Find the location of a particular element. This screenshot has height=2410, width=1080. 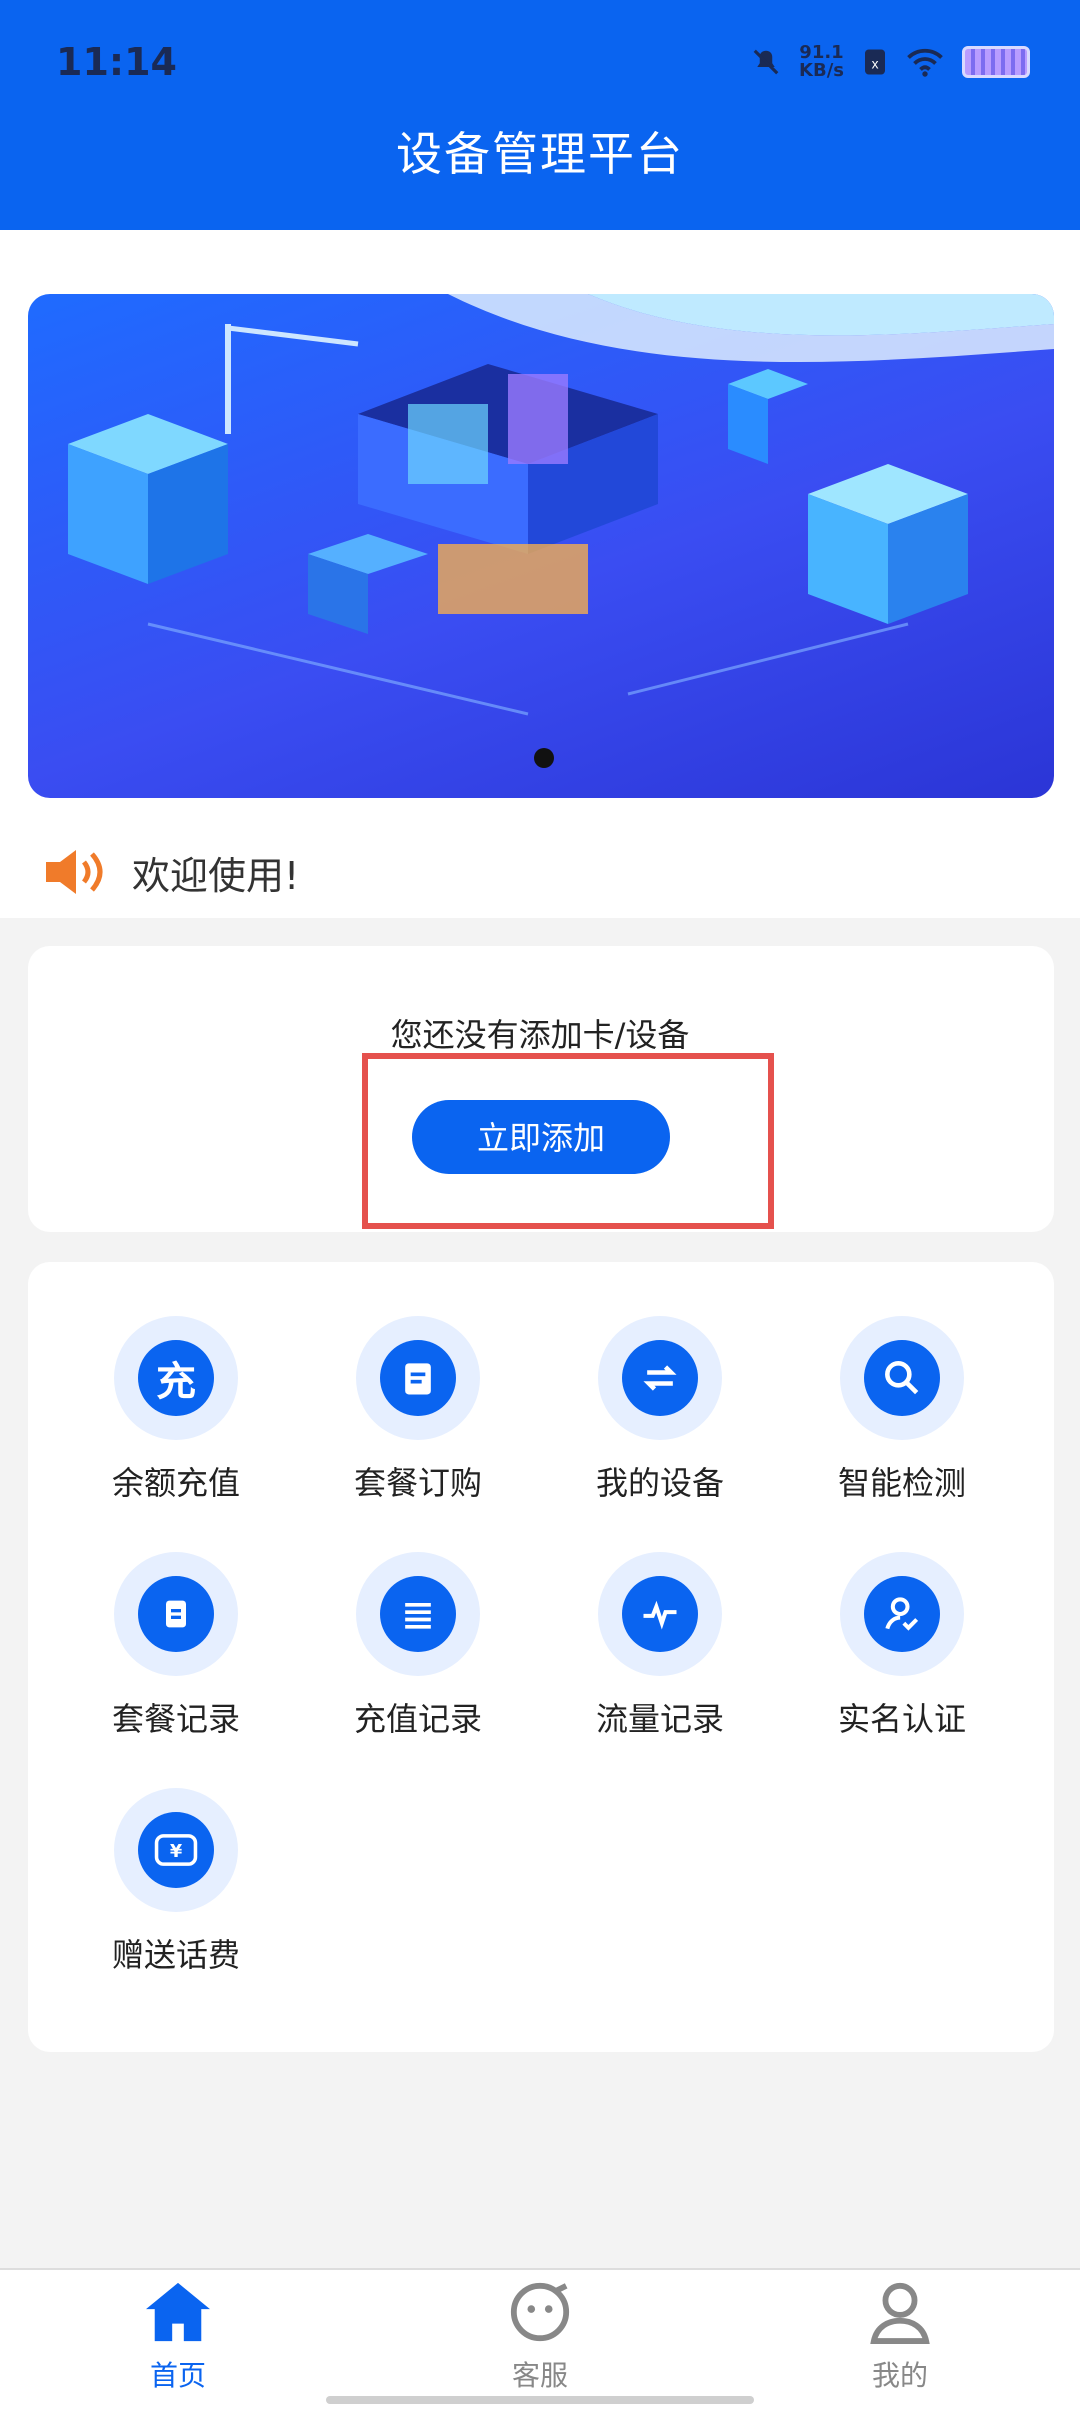

tab-profile: 我的 is located at coordinates (900, 2332).